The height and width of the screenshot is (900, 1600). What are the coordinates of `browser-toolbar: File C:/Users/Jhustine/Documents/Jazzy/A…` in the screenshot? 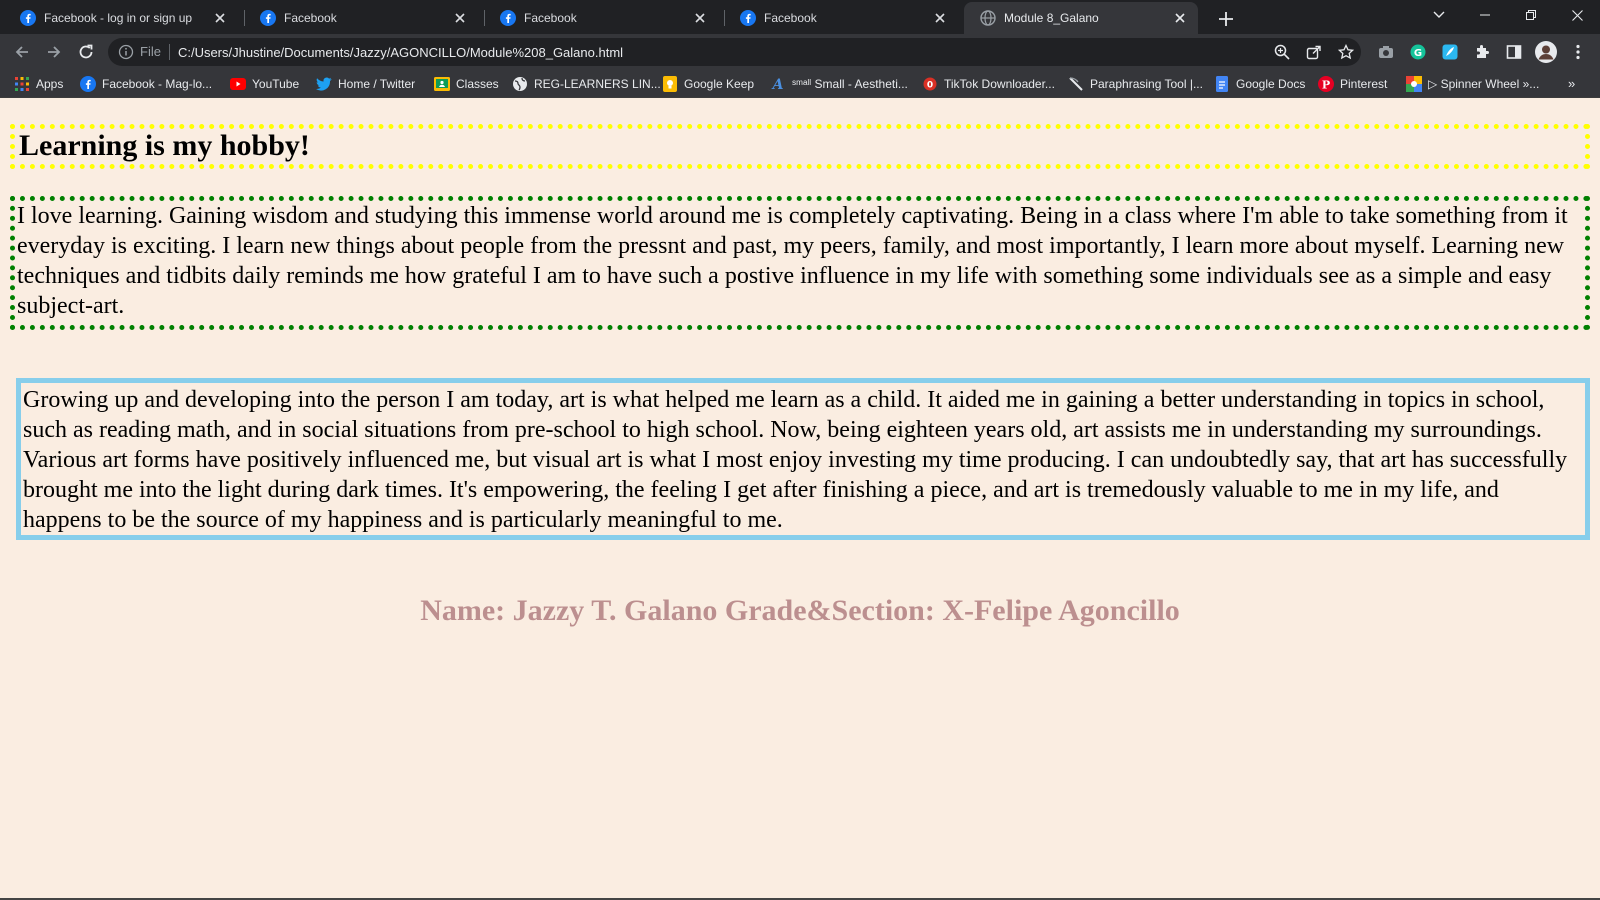 It's located at (800, 52).